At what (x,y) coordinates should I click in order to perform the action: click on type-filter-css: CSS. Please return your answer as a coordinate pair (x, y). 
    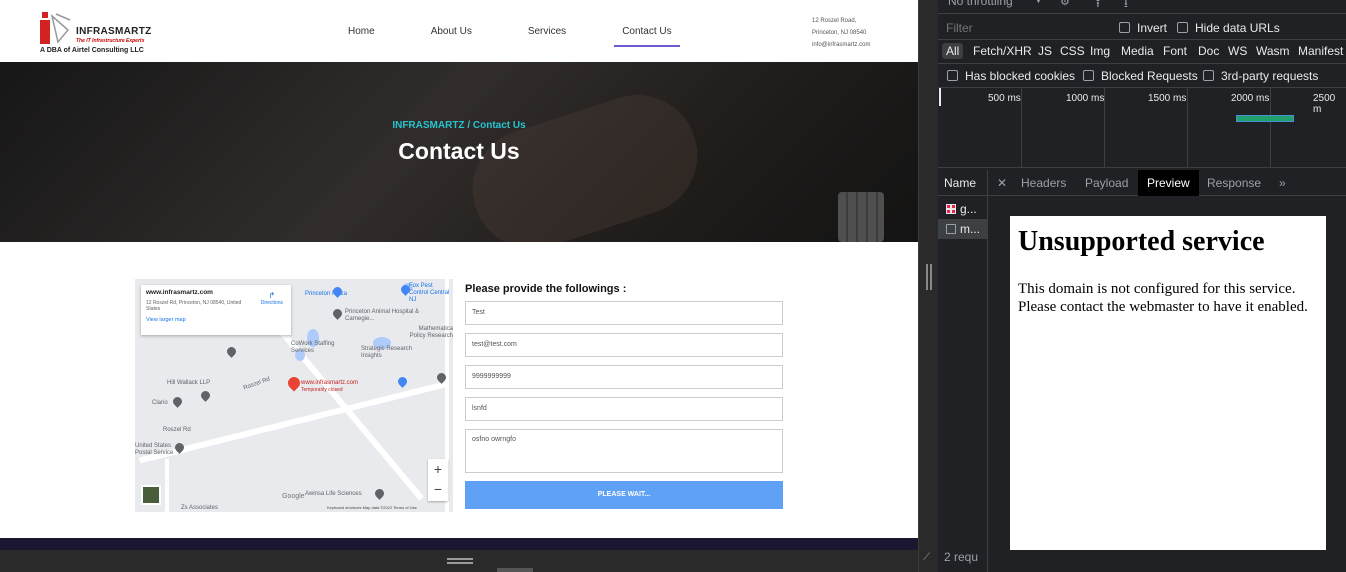
    Looking at the image, I should click on (1072, 51).